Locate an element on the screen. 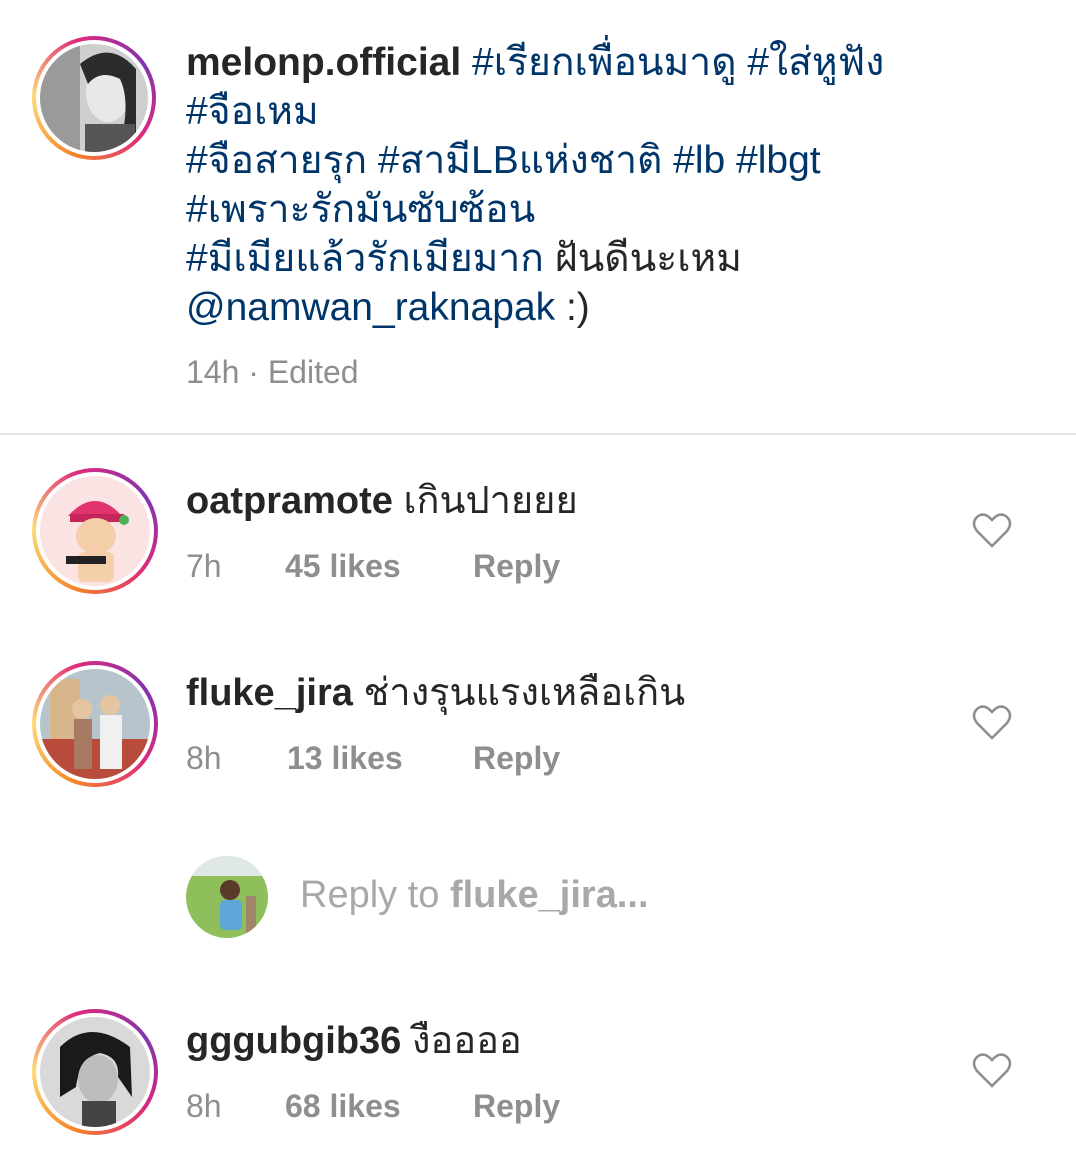  user-photo is located at coordinates (227, 897).